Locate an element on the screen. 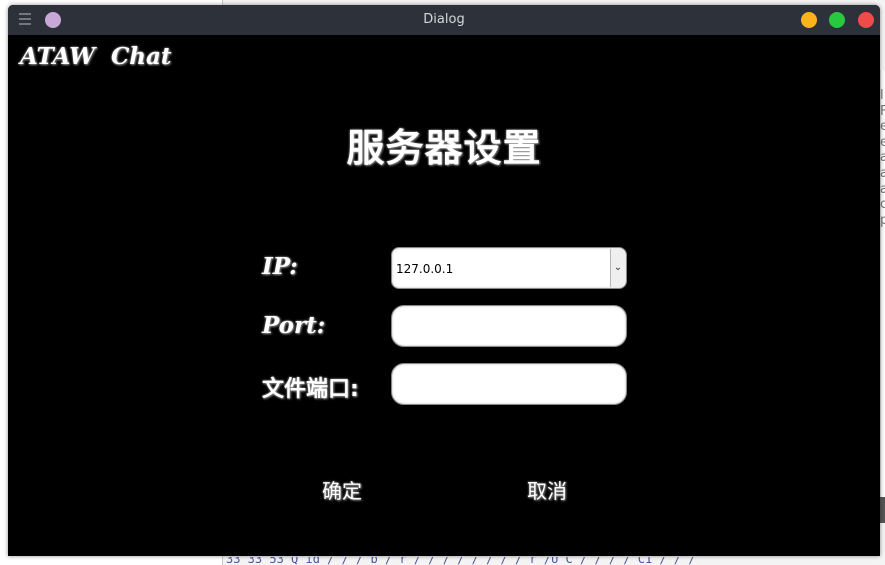 The image size is (885, 565). background-side-text: l F e e a a a c p is located at coordinates (882, 158).